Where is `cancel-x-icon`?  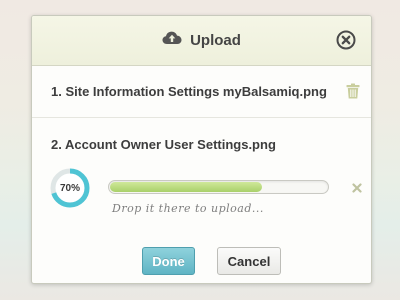 cancel-x-icon is located at coordinates (357, 188).